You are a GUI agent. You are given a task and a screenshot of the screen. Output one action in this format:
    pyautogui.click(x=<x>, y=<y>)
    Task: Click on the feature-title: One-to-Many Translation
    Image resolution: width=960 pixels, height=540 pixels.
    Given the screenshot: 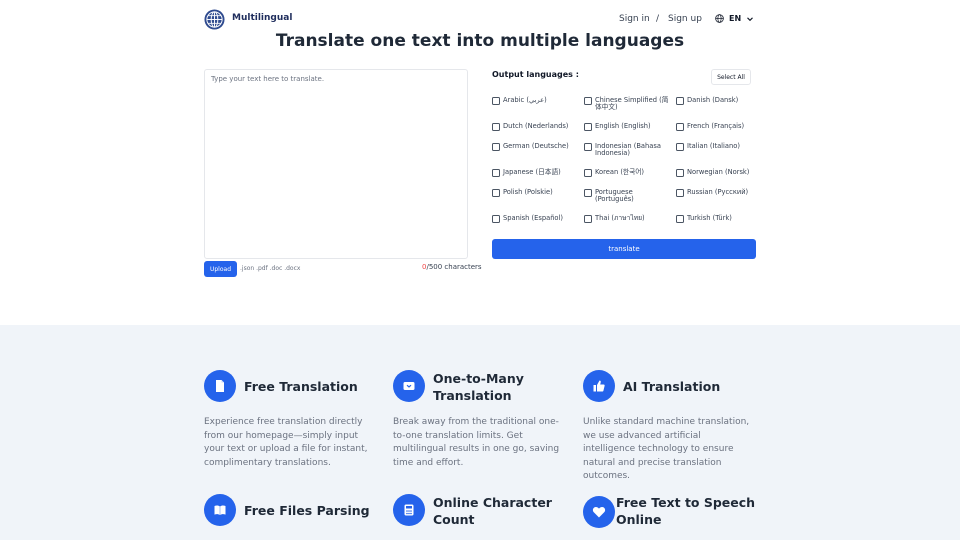 What is the action you would take?
    pyautogui.click(x=478, y=387)
    